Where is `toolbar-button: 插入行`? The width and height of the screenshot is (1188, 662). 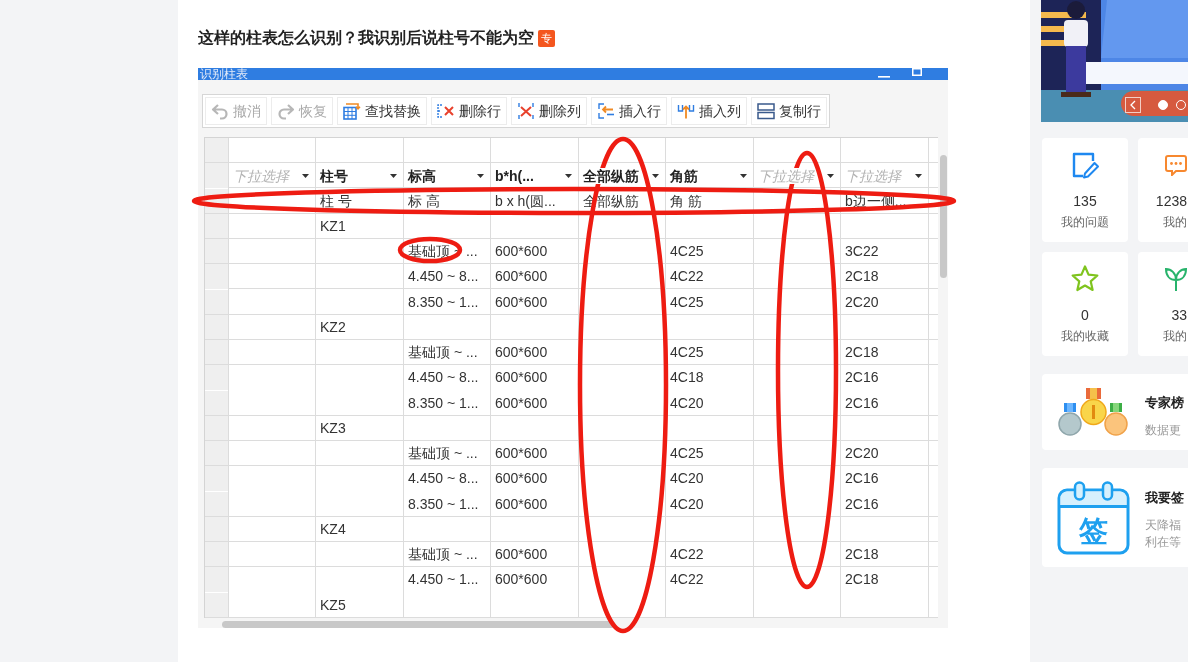
toolbar-button: 插入行 is located at coordinates (629, 111).